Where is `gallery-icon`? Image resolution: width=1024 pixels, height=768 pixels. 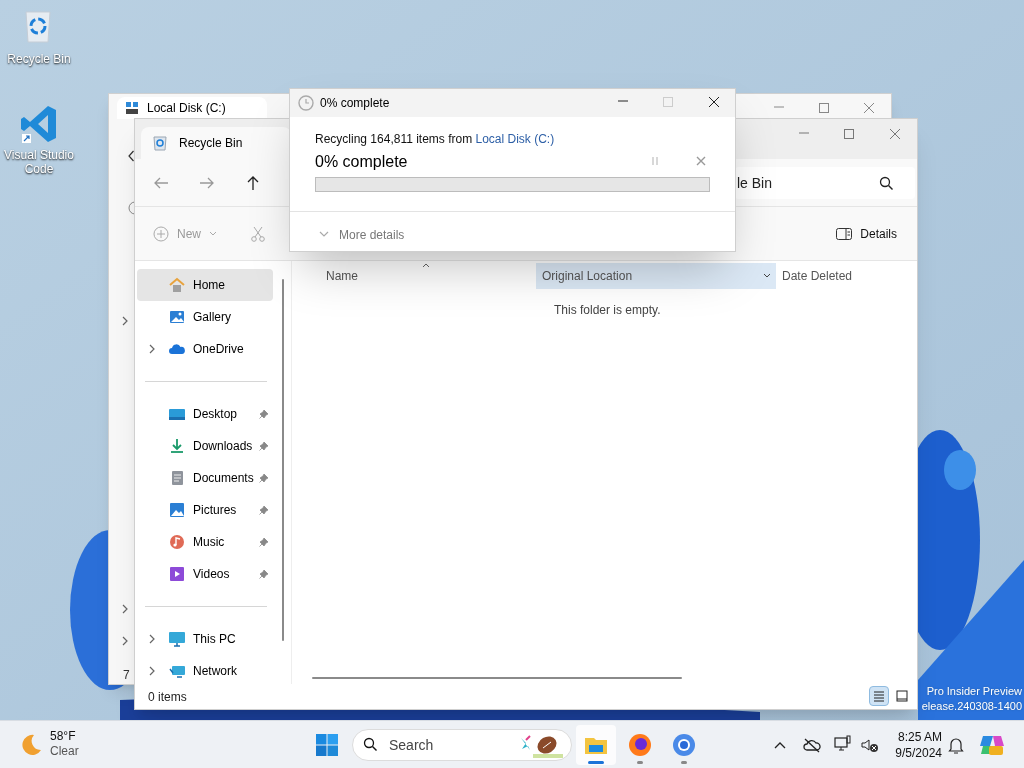
gallery-icon is located at coordinates (177, 317).